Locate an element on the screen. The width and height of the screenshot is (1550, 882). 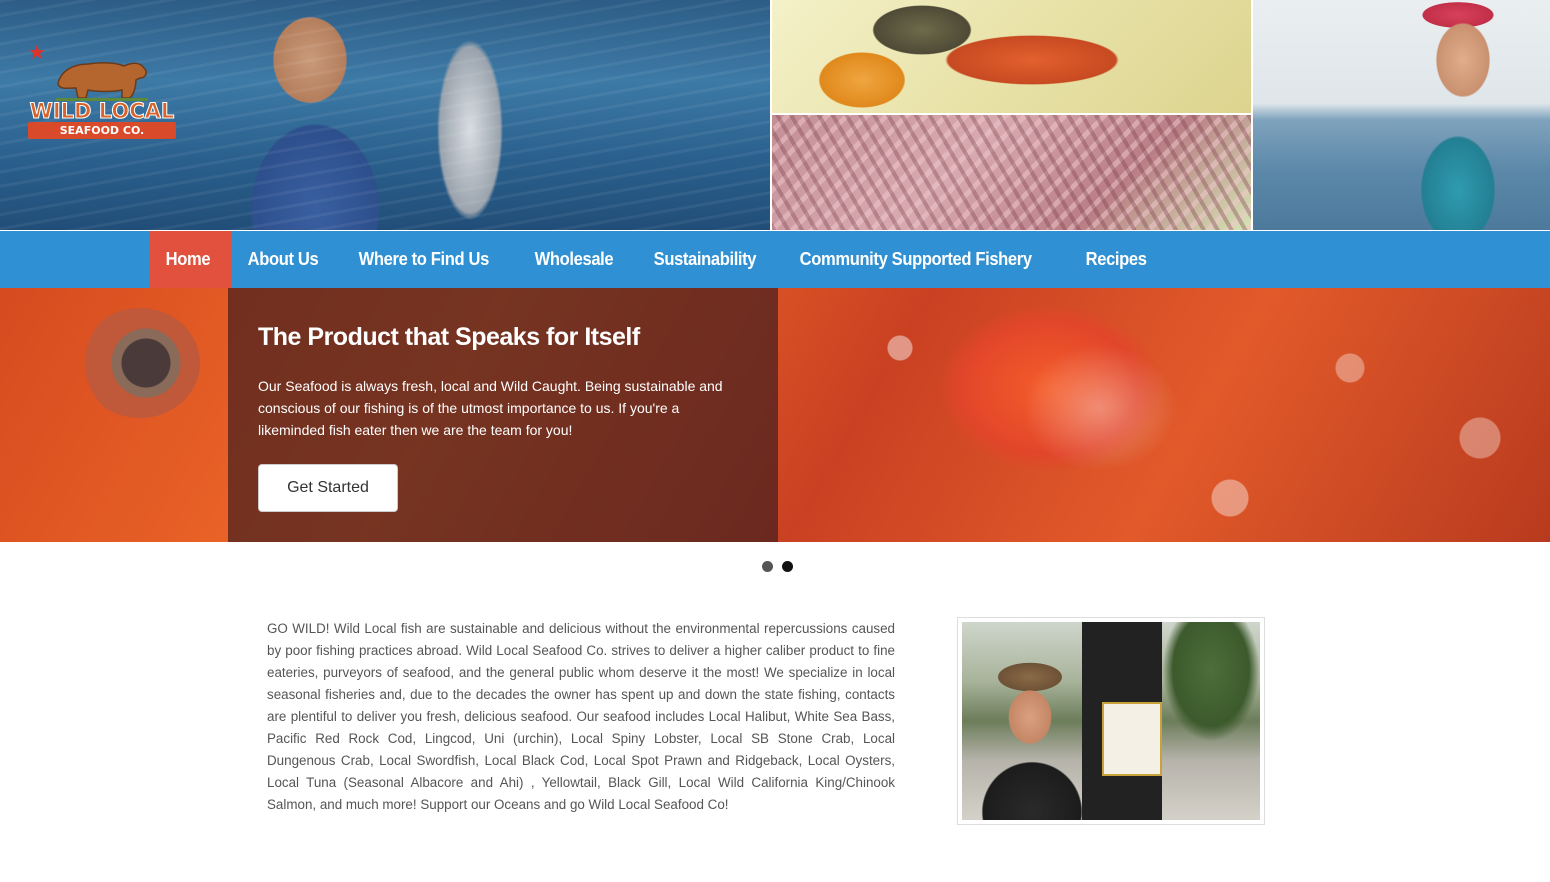
carousel-indicators is located at coordinates (777, 566).